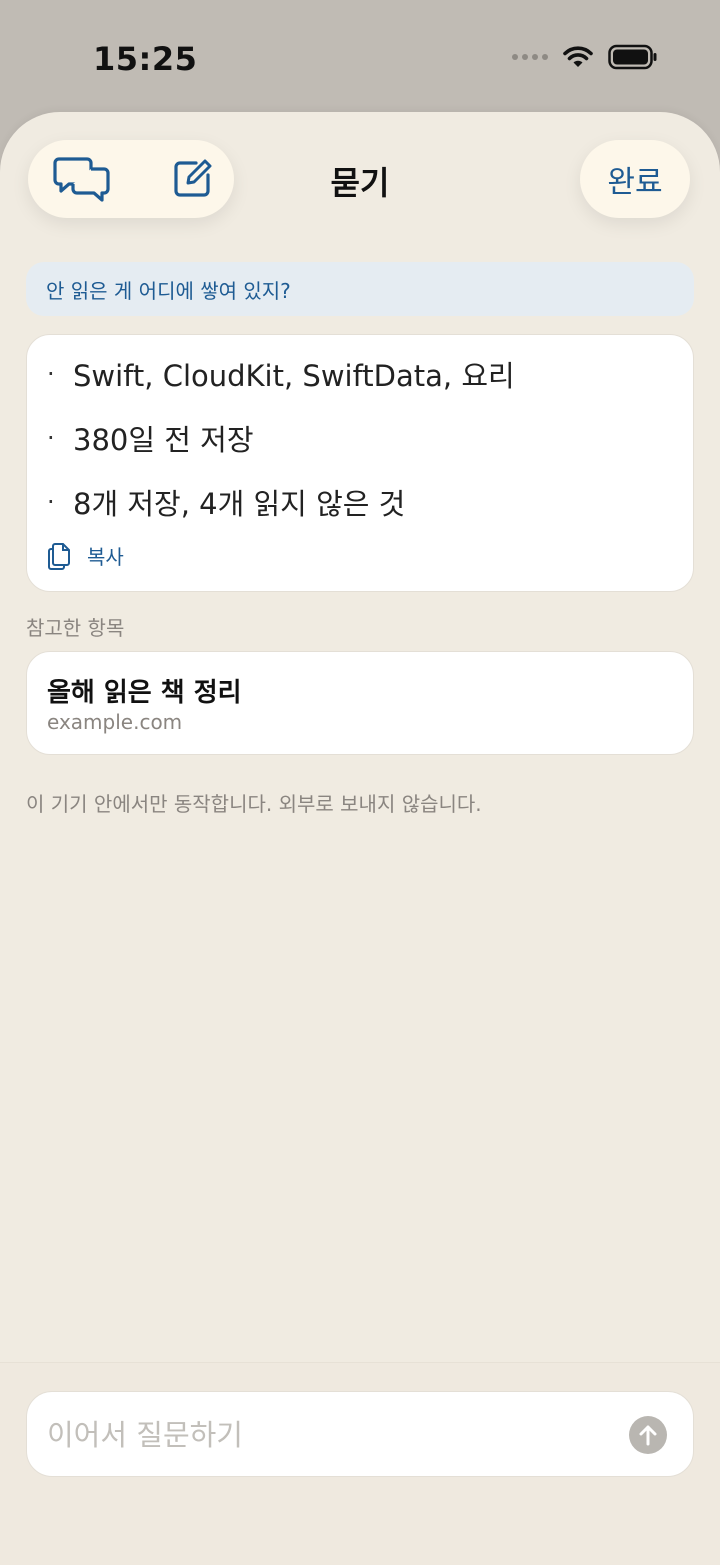 This screenshot has height=1565, width=720. I want to click on bullet-text: 8개 저장, 4개 읽지 않은 것, so click(239, 504).